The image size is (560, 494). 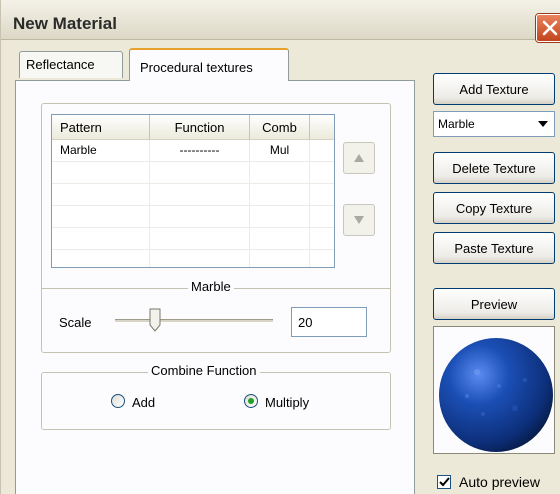 I want to click on paste-texture-button: Paste Texture, so click(x=494, y=248).